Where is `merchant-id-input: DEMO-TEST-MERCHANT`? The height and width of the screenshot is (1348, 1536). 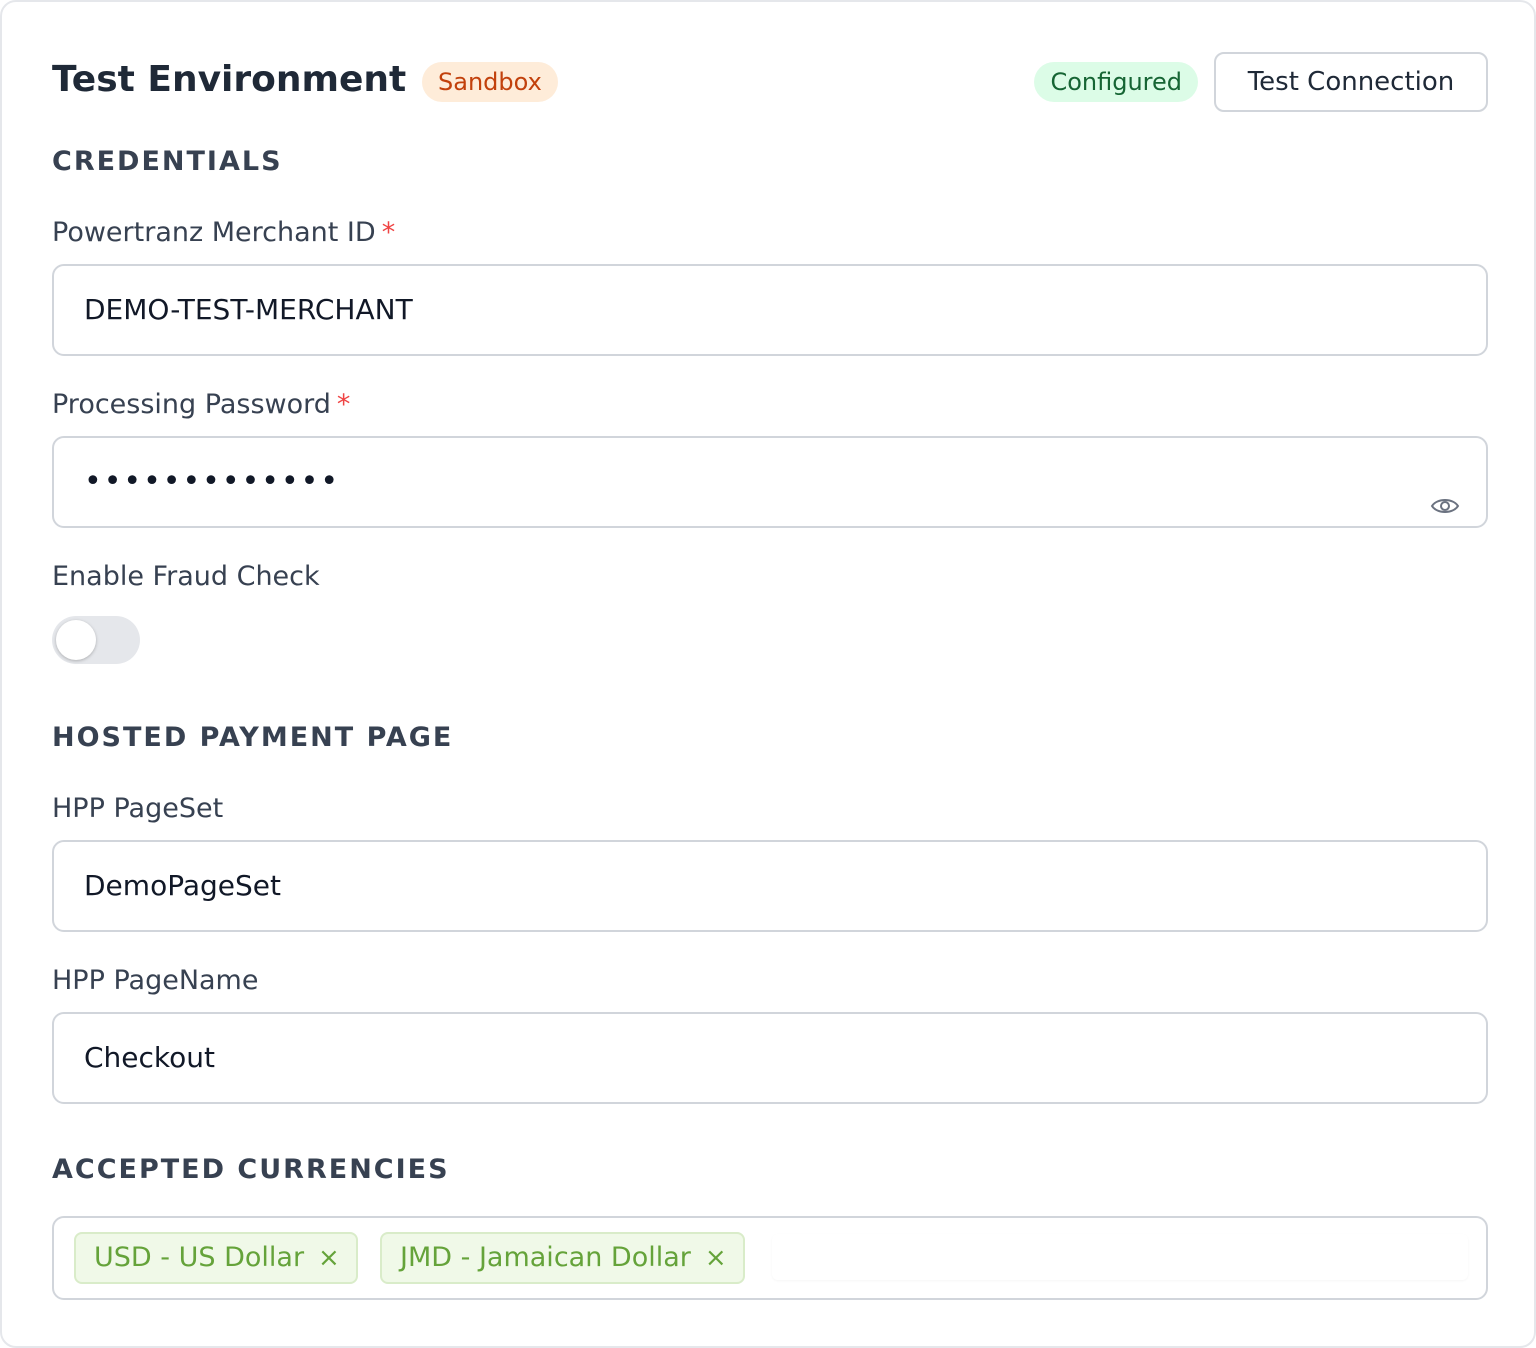 merchant-id-input: DEMO-TEST-MERCHANT is located at coordinates (770, 310).